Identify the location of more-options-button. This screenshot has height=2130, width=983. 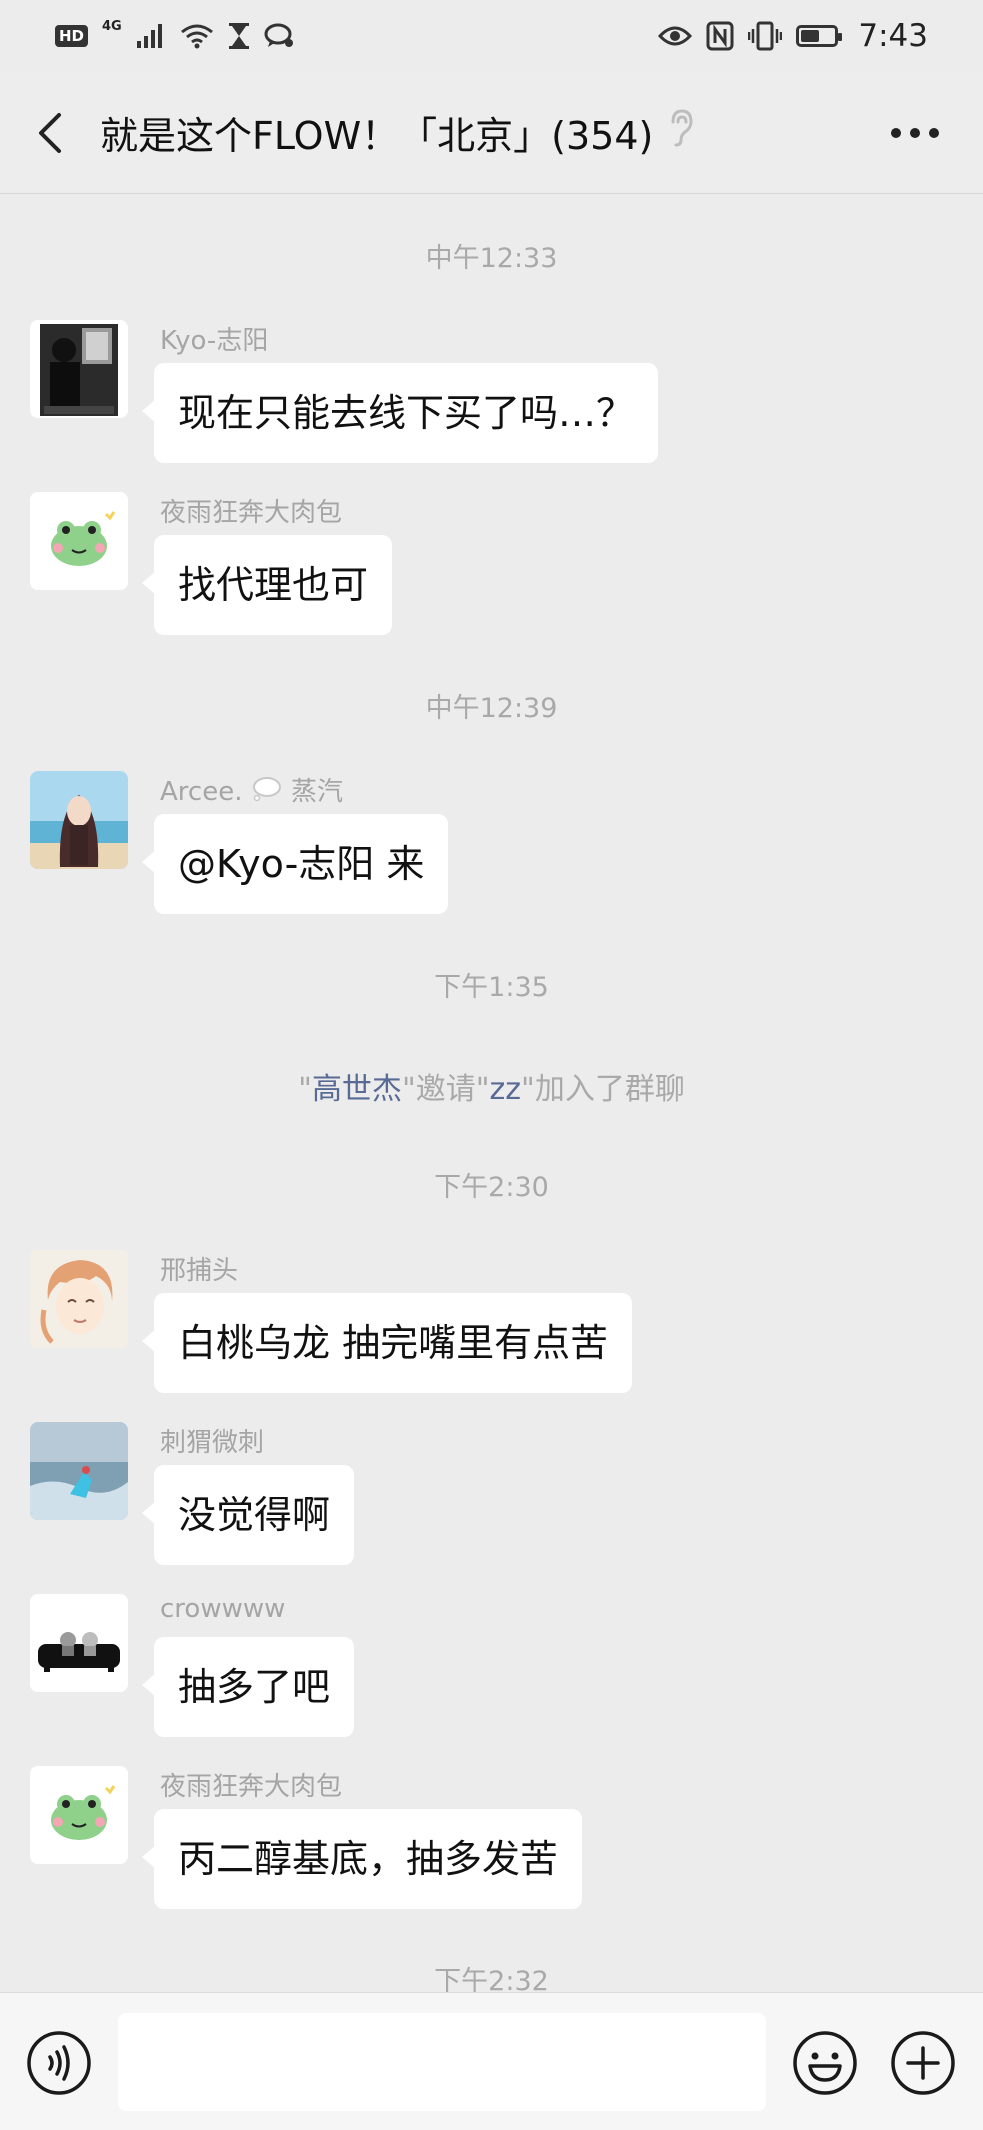
(915, 133).